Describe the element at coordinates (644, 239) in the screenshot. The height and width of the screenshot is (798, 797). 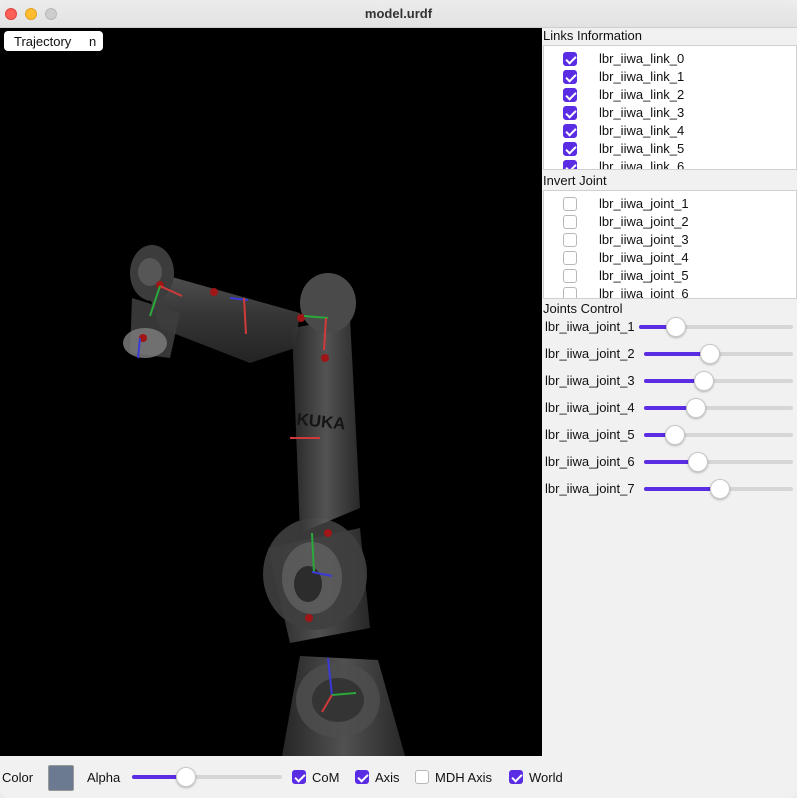
I see `invert-joint-item-label: lbr_iiwa_joint_3` at that location.